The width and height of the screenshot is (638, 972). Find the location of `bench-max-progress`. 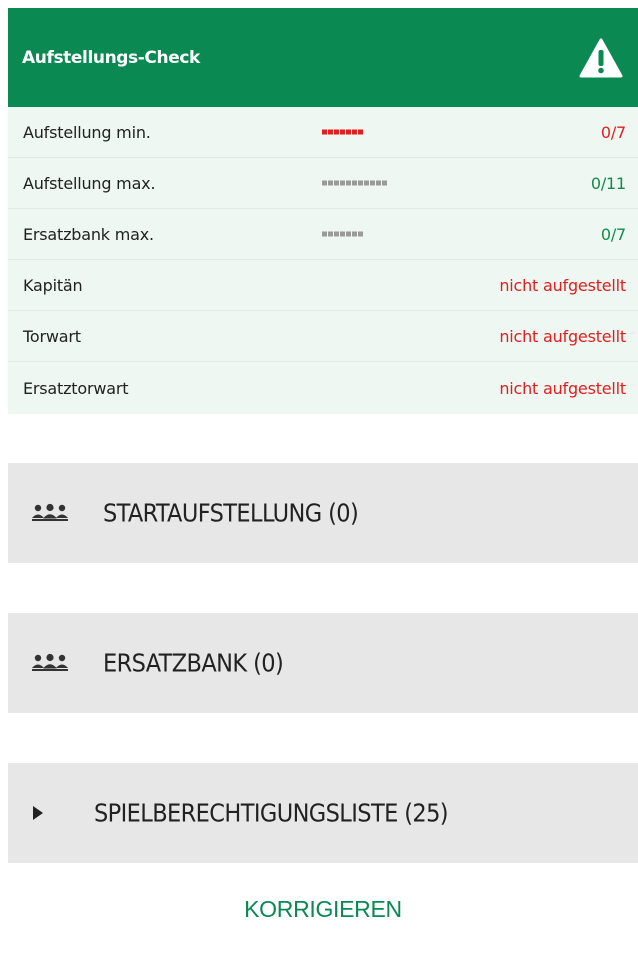

bench-max-progress is located at coordinates (342, 234).